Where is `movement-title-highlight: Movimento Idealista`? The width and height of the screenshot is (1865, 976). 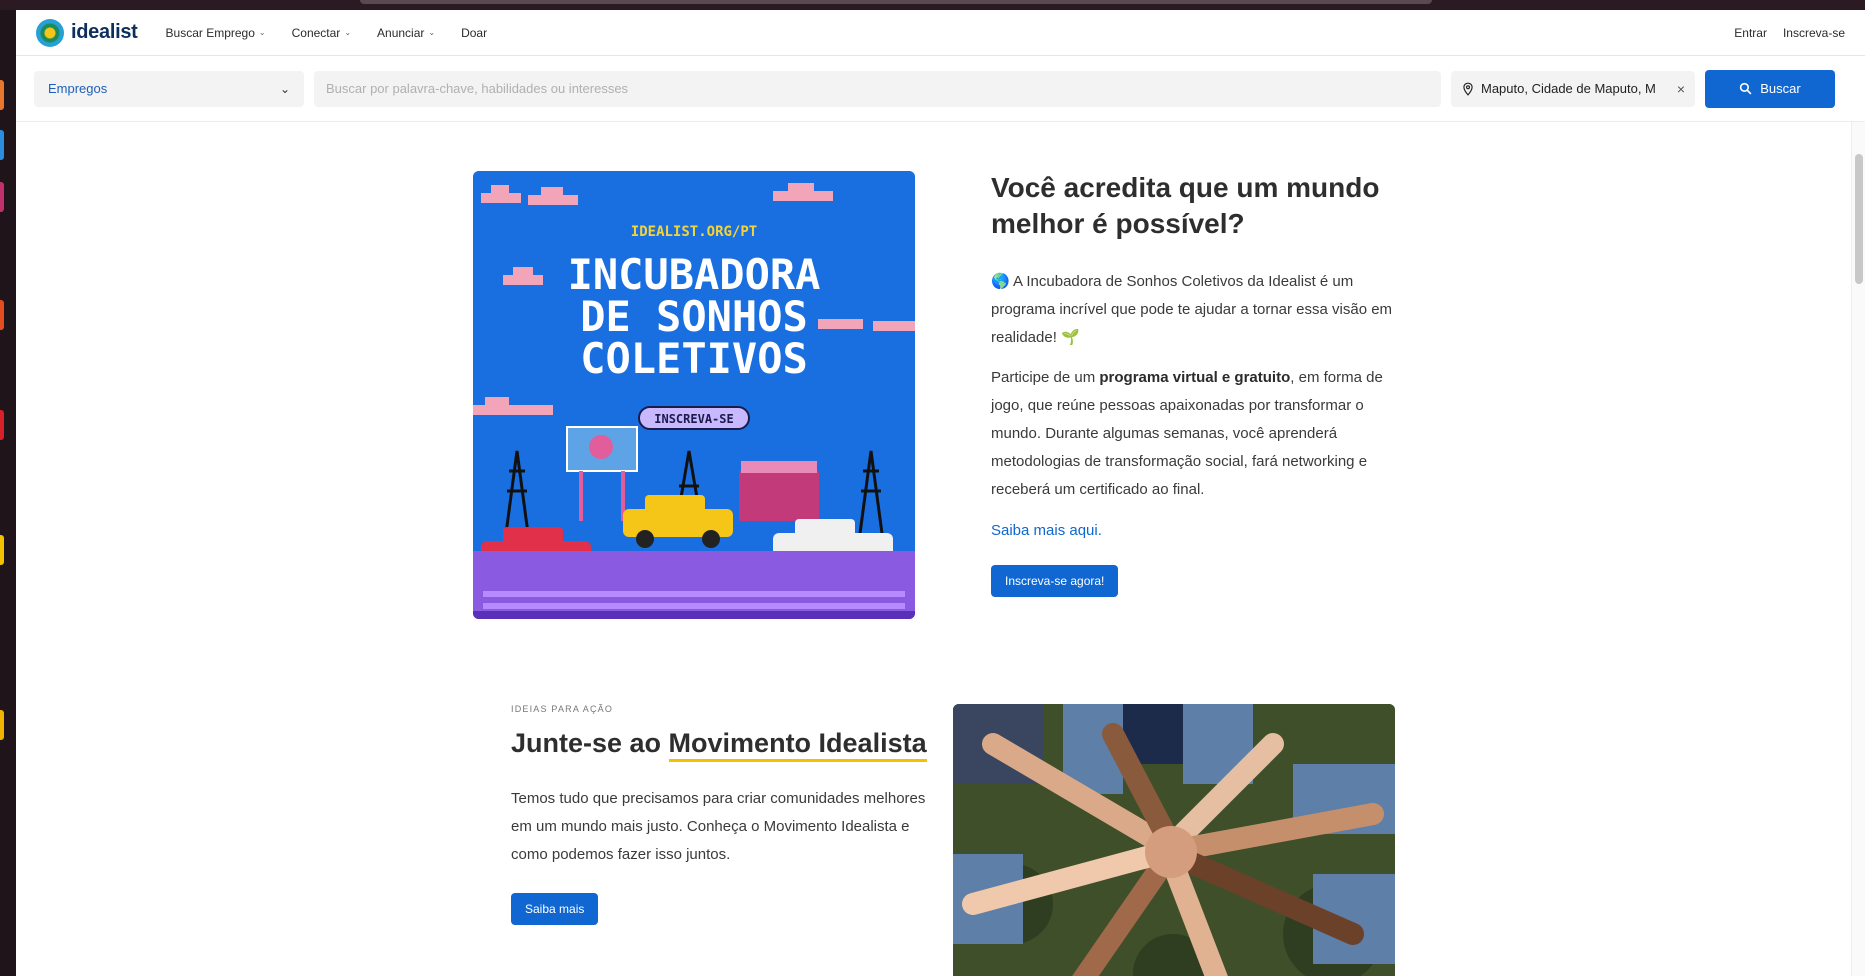
movement-title-highlight: Movimento Idealista is located at coordinates (797, 745).